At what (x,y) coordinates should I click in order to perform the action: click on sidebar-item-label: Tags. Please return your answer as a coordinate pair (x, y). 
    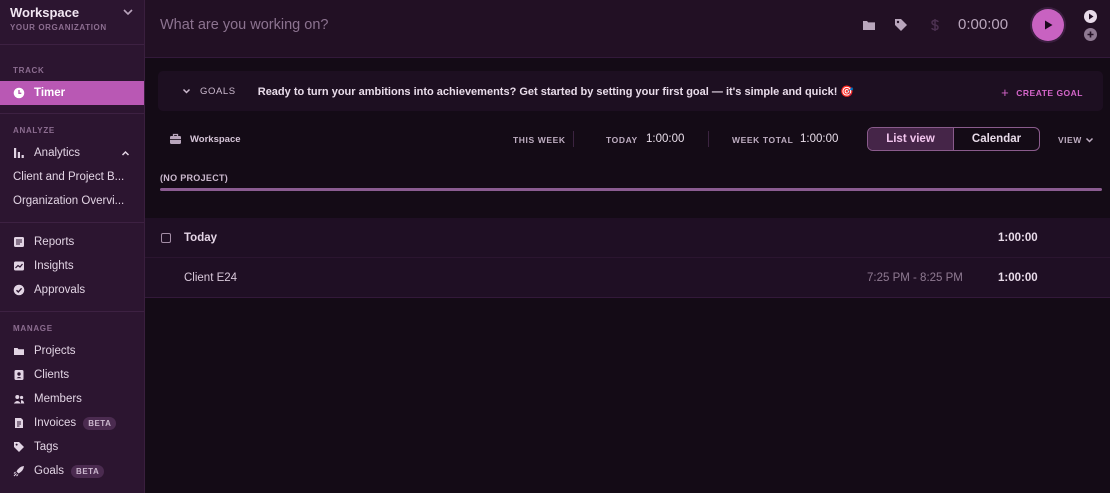
    Looking at the image, I should click on (46, 447).